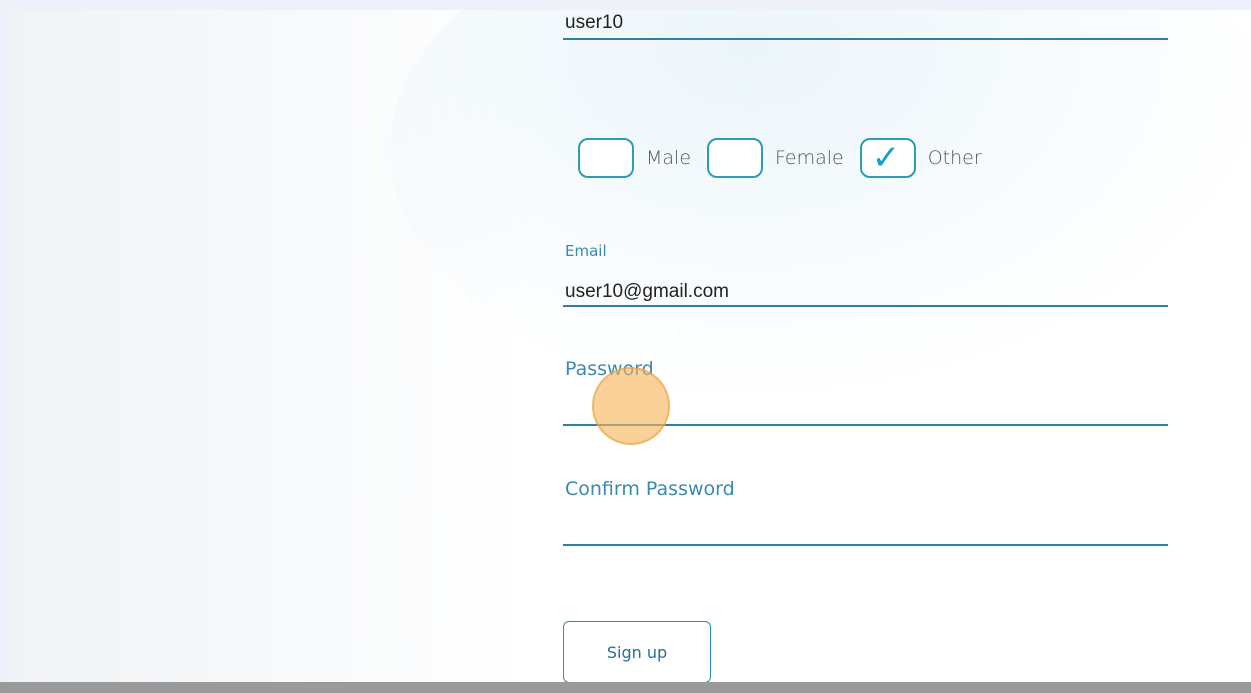  Describe the element at coordinates (954, 158) in the screenshot. I see `gender-label-other: Other` at that location.